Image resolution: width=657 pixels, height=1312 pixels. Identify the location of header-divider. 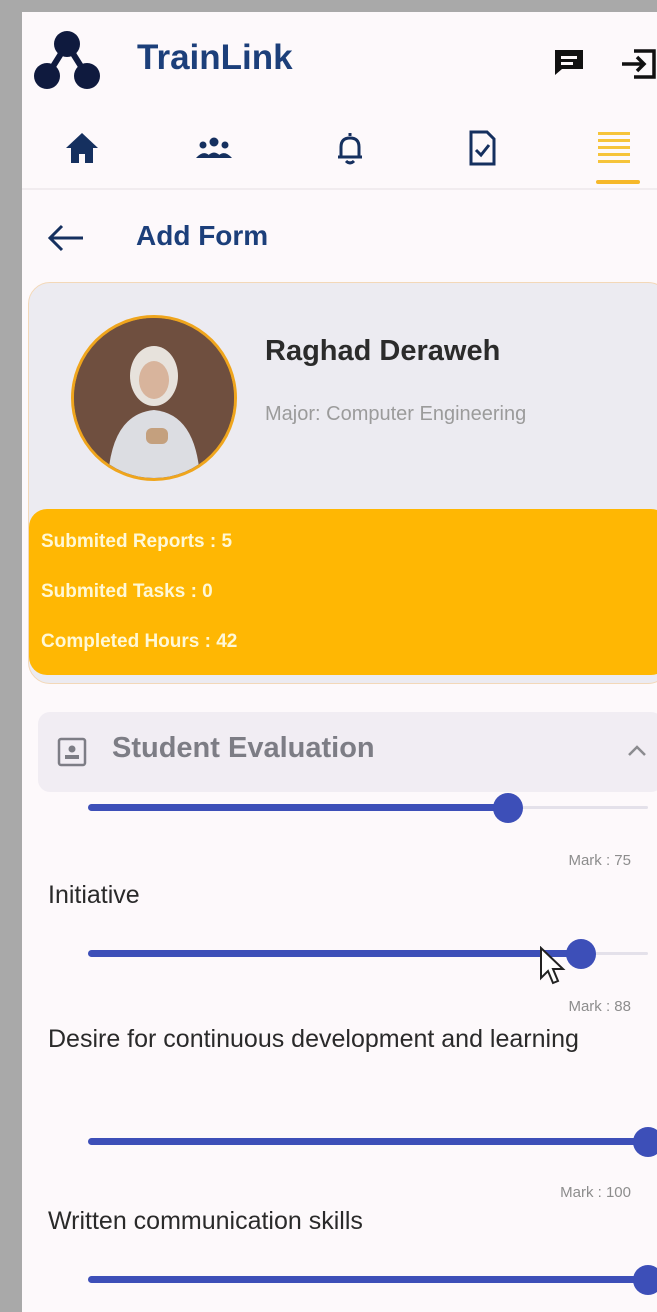
(339, 189).